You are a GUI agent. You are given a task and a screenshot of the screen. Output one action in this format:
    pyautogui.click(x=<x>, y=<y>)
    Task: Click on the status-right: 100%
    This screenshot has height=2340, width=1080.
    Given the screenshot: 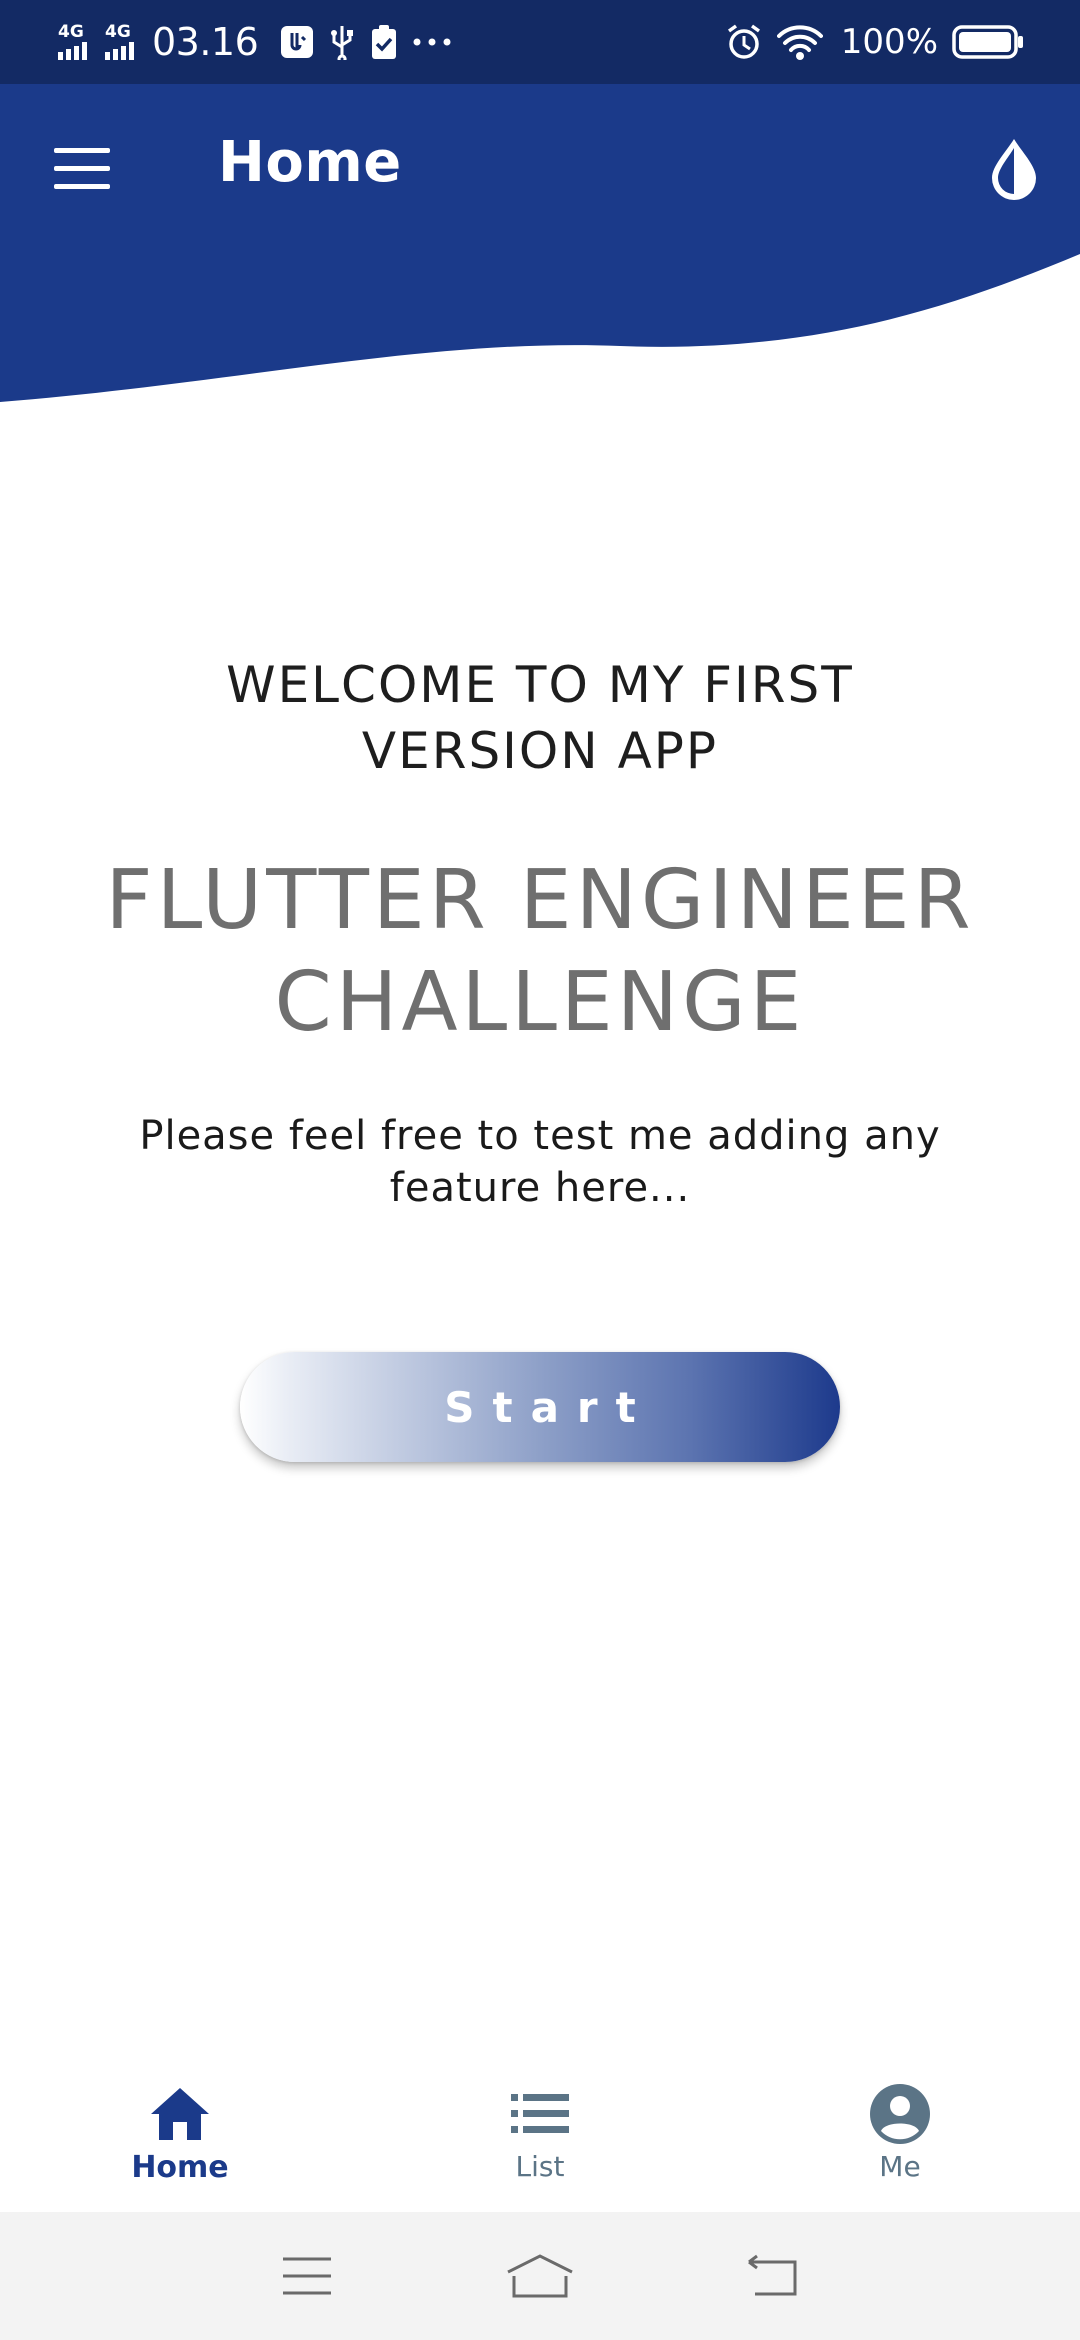 What is the action you would take?
    pyautogui.click(x=874, y=42)
    